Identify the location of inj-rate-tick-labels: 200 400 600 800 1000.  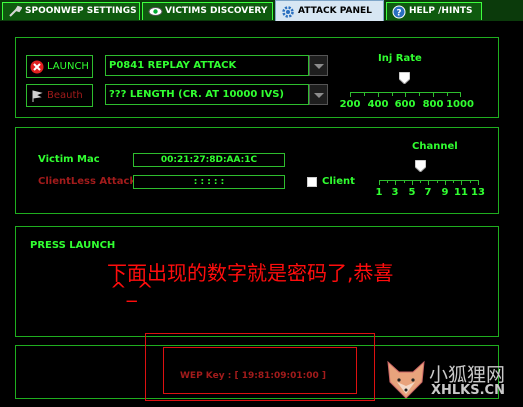
(406, 104).